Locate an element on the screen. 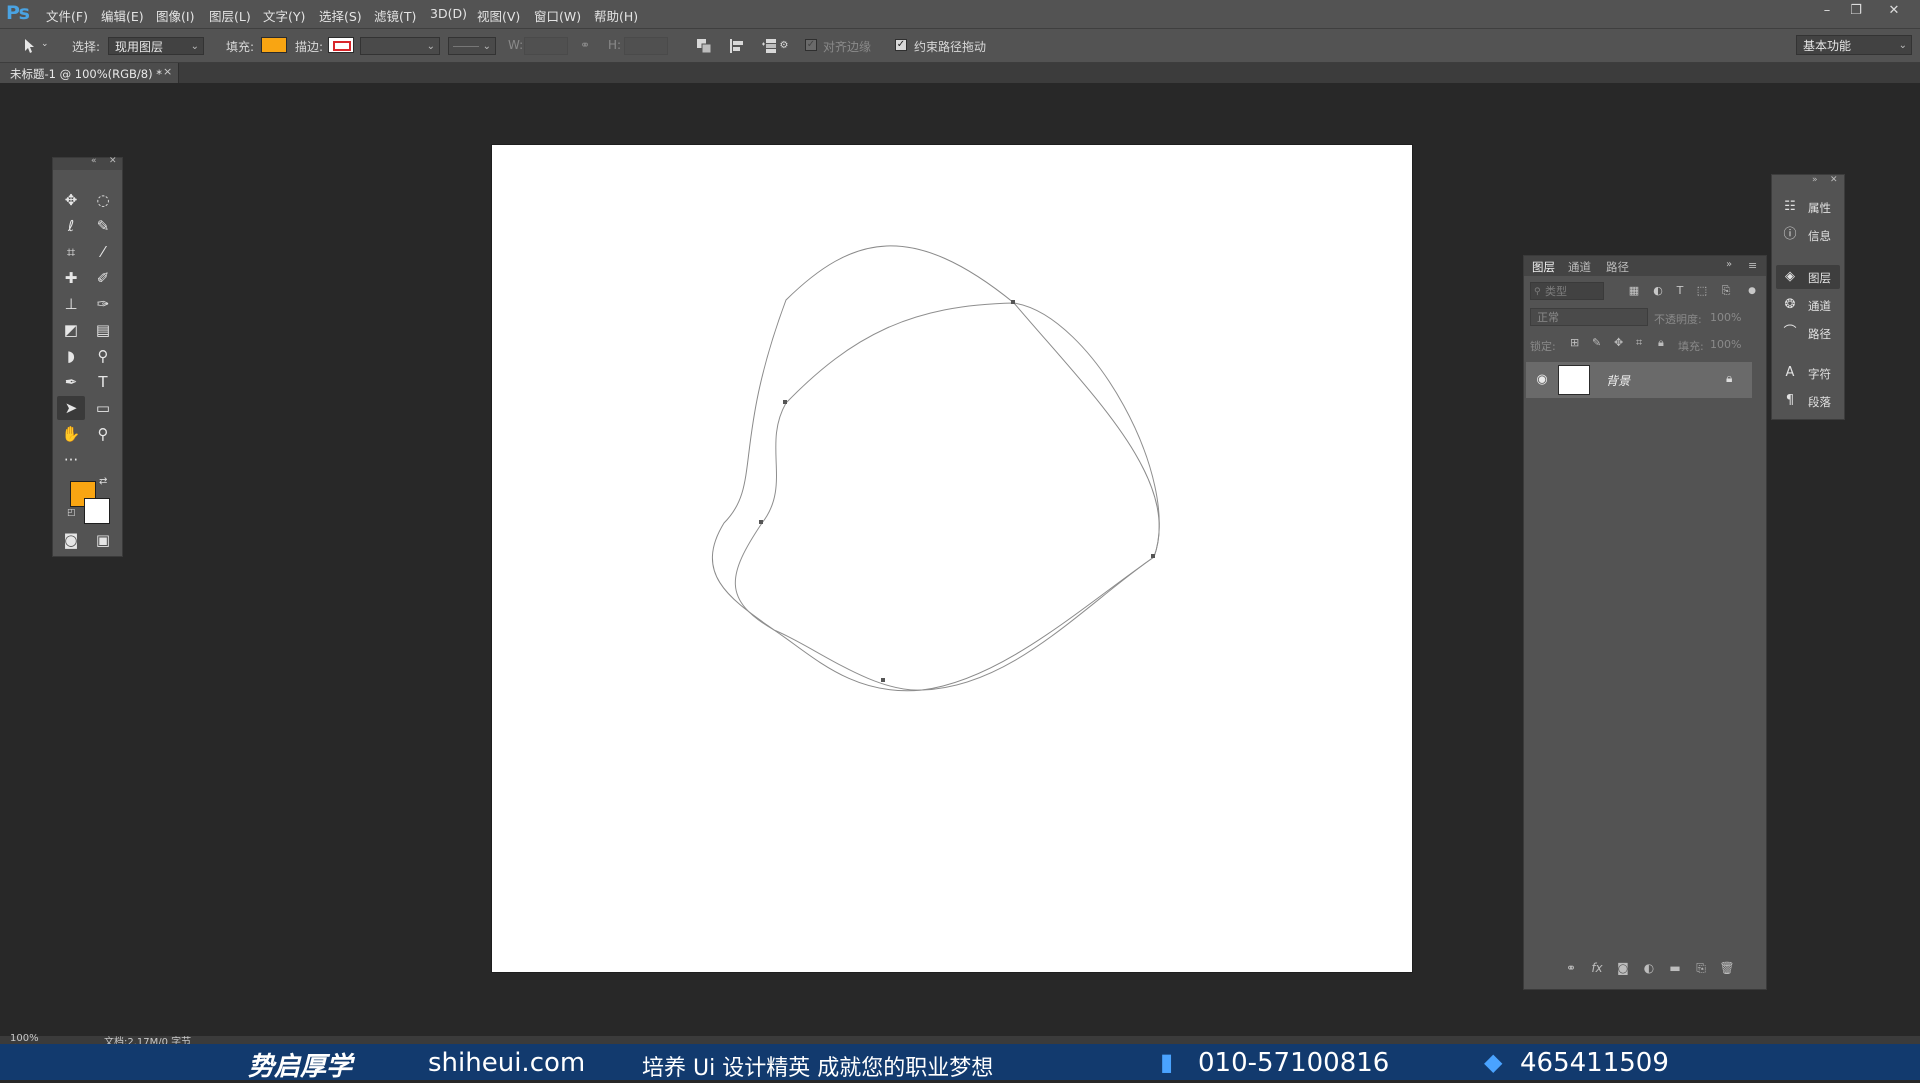 Image resolution: width=1920 pixels, height=1083 pixels. dock-properties: ☷ 属性 is located at coordinates (1808, 207).